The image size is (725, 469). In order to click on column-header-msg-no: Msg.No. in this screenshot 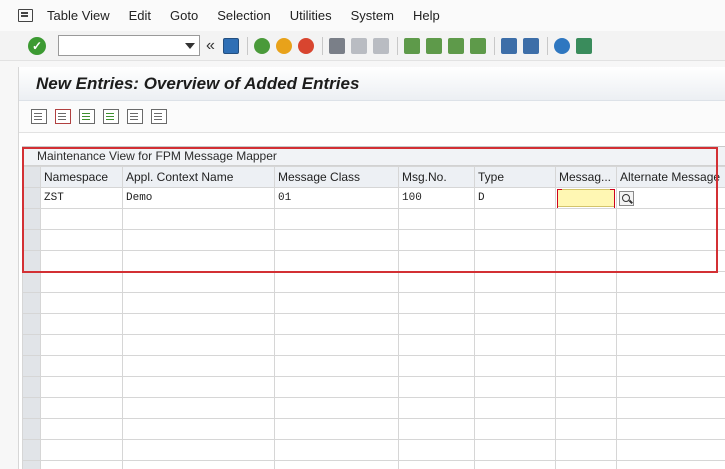, I will do `click(436, 177)`.